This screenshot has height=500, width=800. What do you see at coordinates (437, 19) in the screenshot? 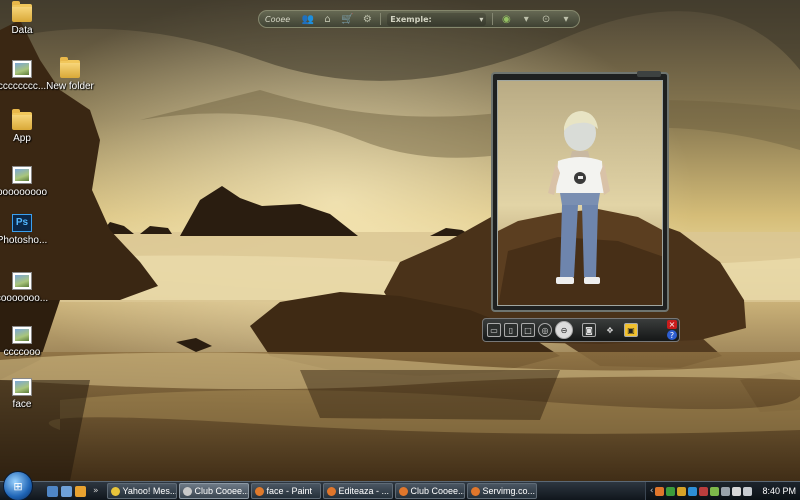
I see `search-input: Exemple: ▾` at bounding box center [437, 19].